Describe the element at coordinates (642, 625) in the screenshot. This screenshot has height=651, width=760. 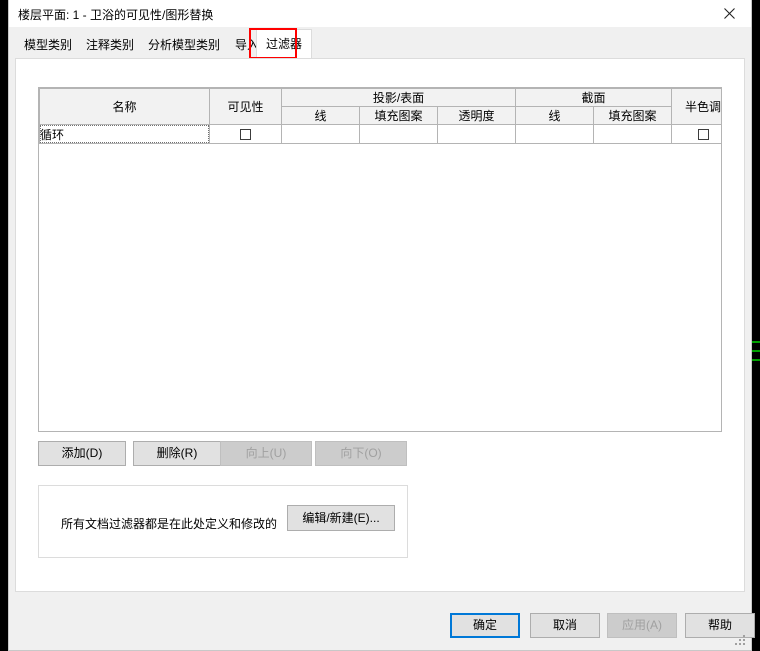
I see `apply-button: 应用(A)` at that location.